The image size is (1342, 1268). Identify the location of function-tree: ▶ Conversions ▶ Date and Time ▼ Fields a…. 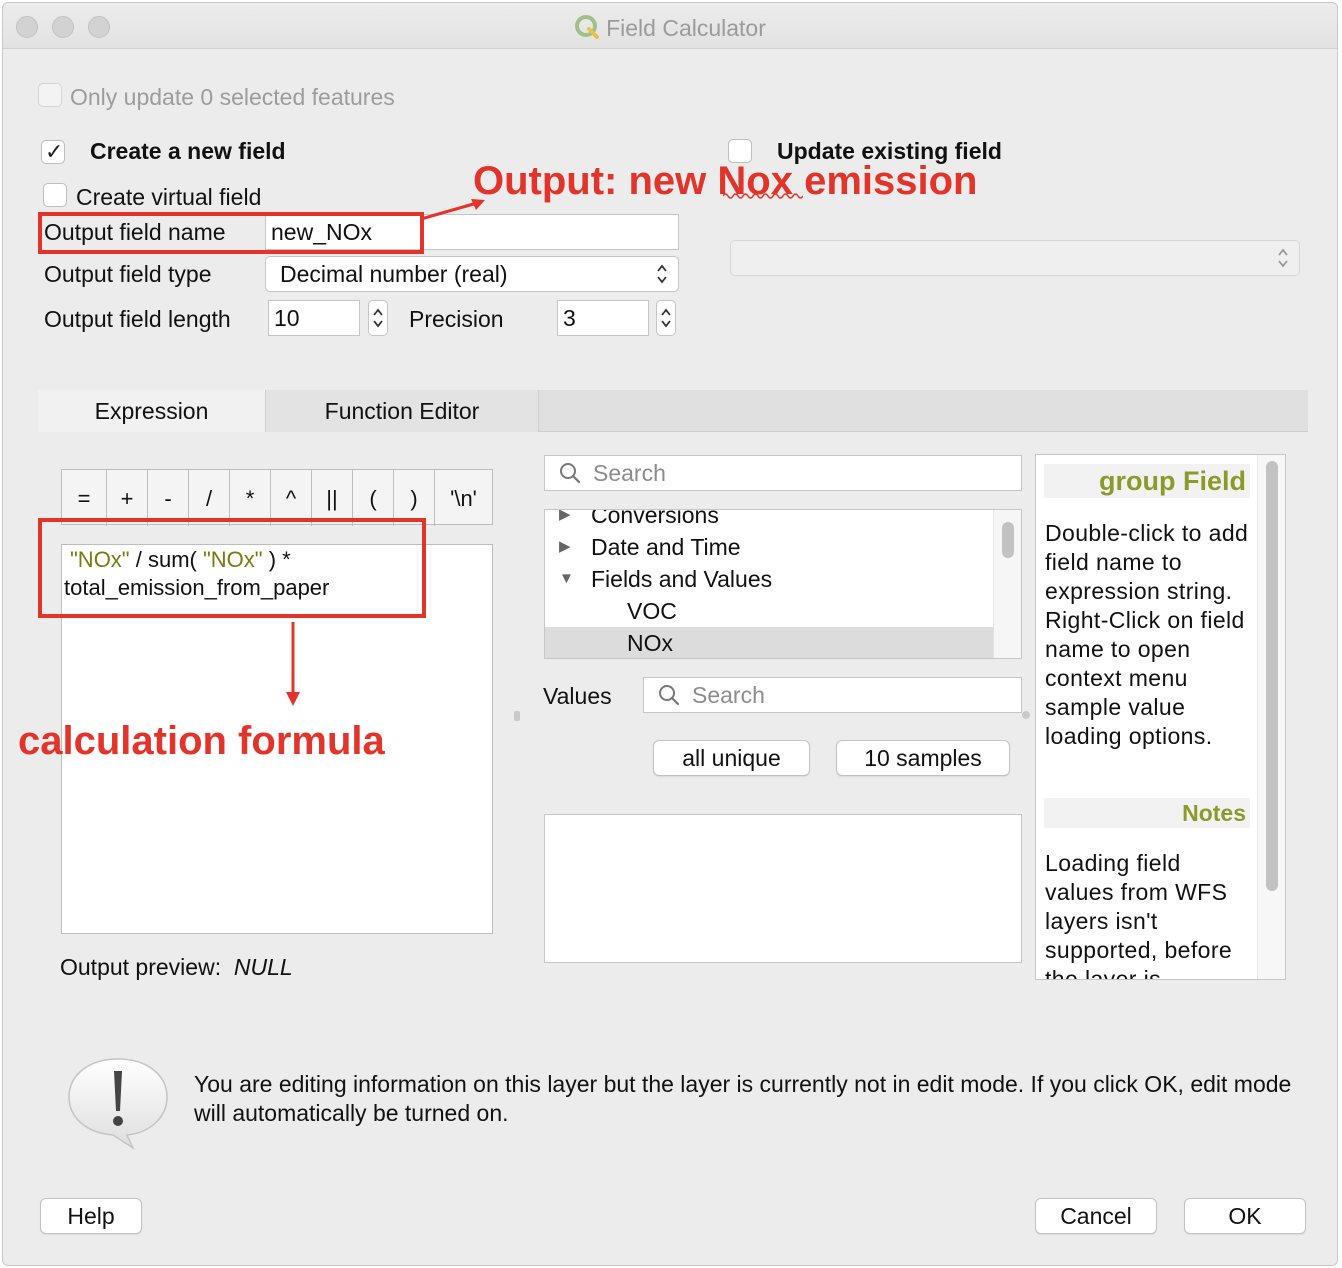
(783, 584).